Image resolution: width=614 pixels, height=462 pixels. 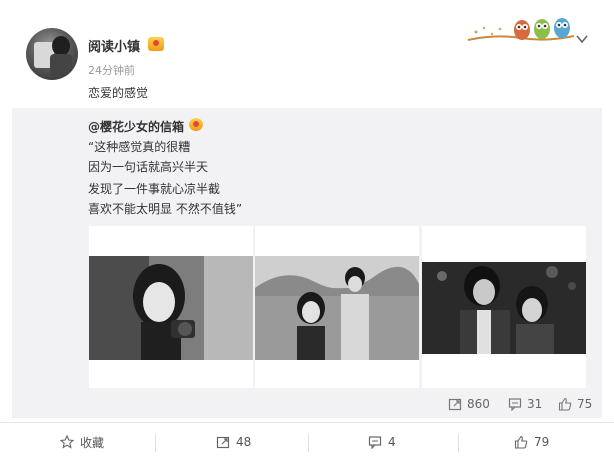 What do you see at coordinates (585, 404) in the screenshot?
I see `like-count: 75` at bounding box center [585, 404].